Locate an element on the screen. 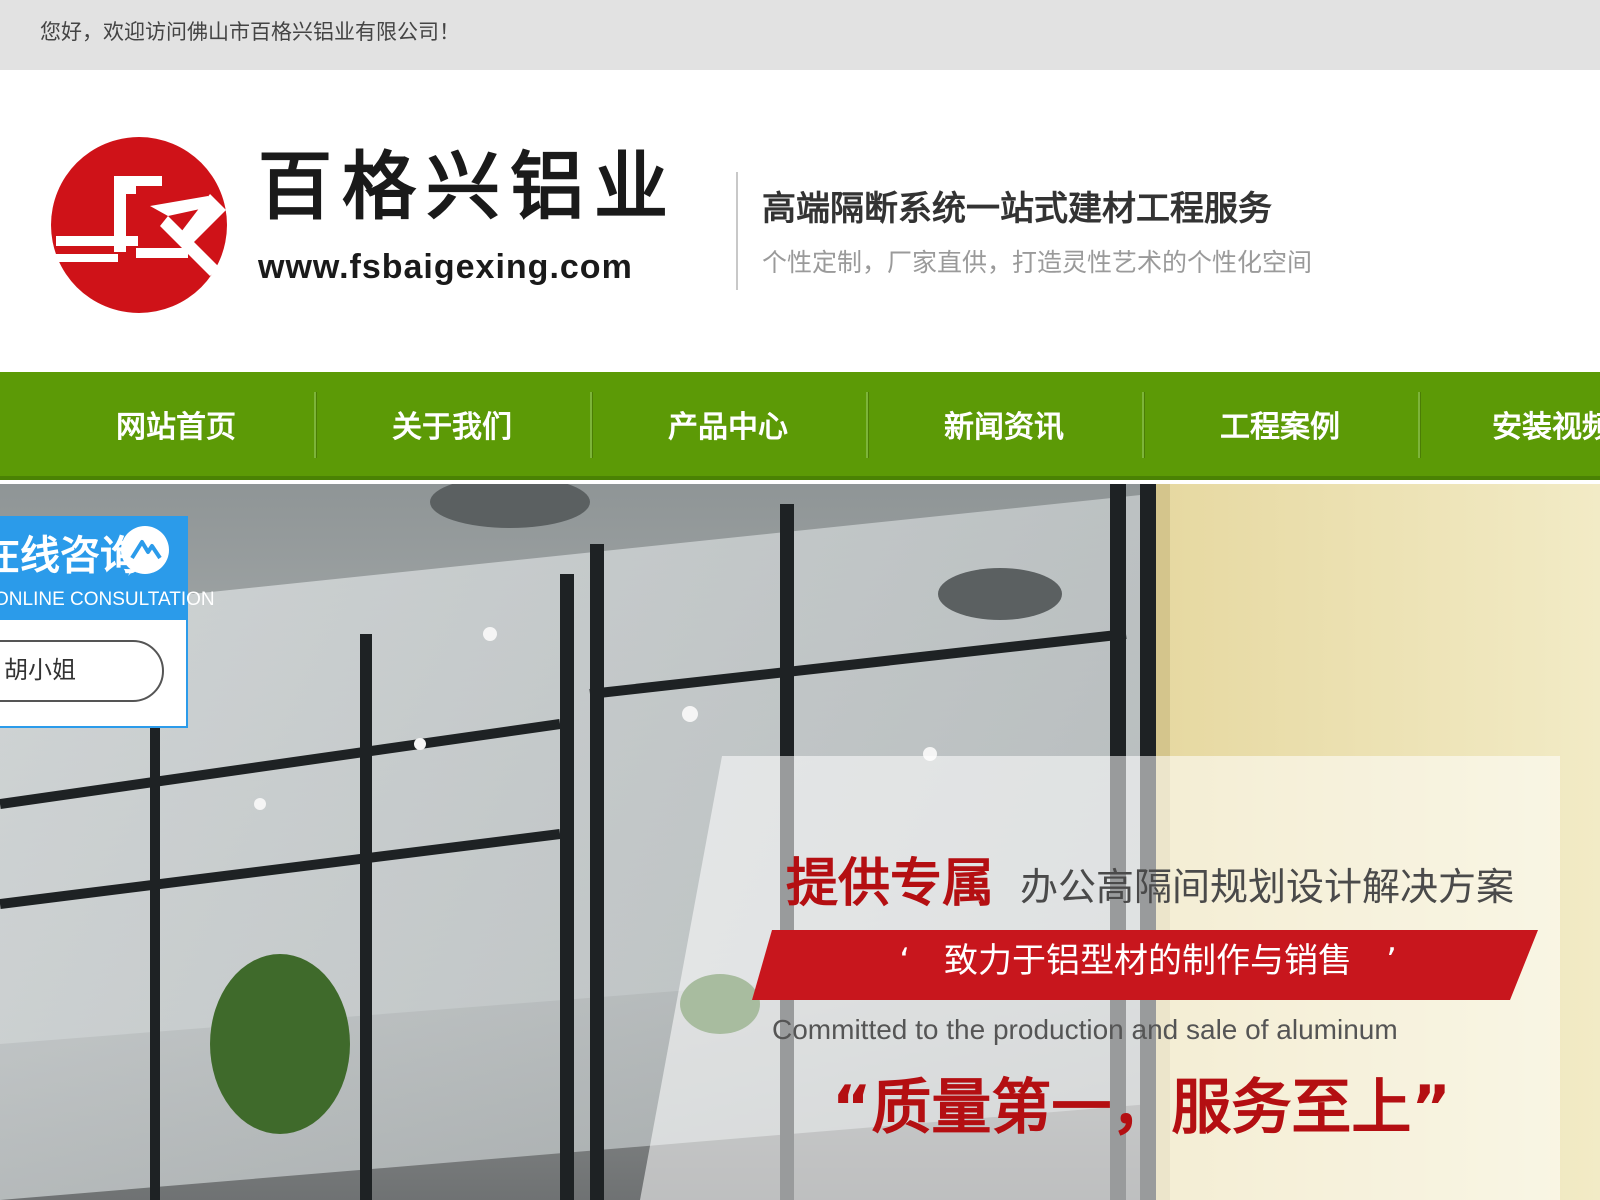 This screenshot has width=1600, height=1200. welcome-text: 您好，欢迎访问佛山市百格兴铝业有限公司！ is located at coordinates (250, 32).